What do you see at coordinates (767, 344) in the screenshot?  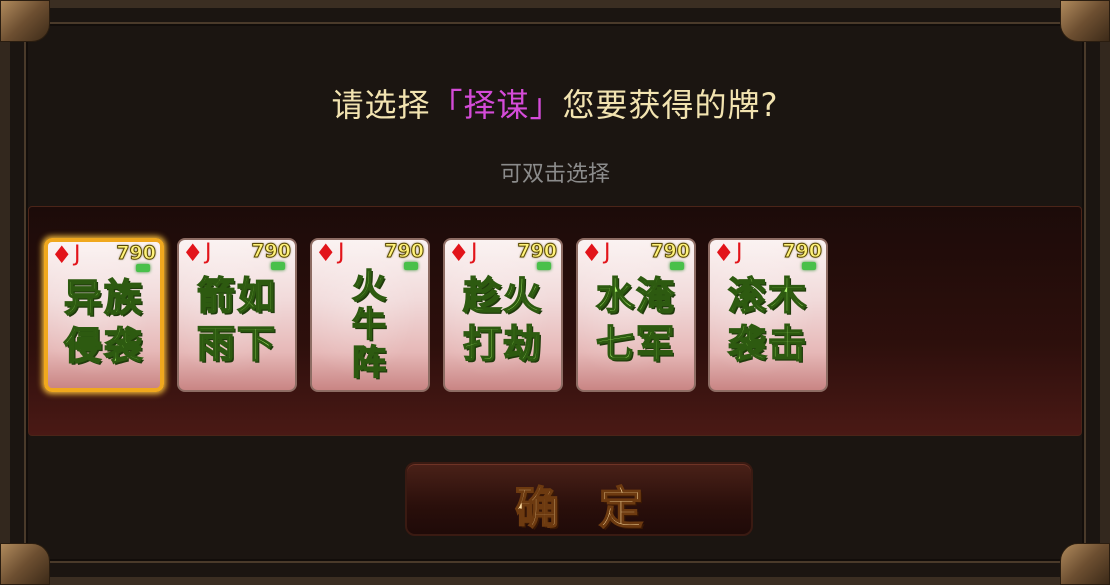 I see `card-name-line: 袭击` at bounding box center [767, 344].